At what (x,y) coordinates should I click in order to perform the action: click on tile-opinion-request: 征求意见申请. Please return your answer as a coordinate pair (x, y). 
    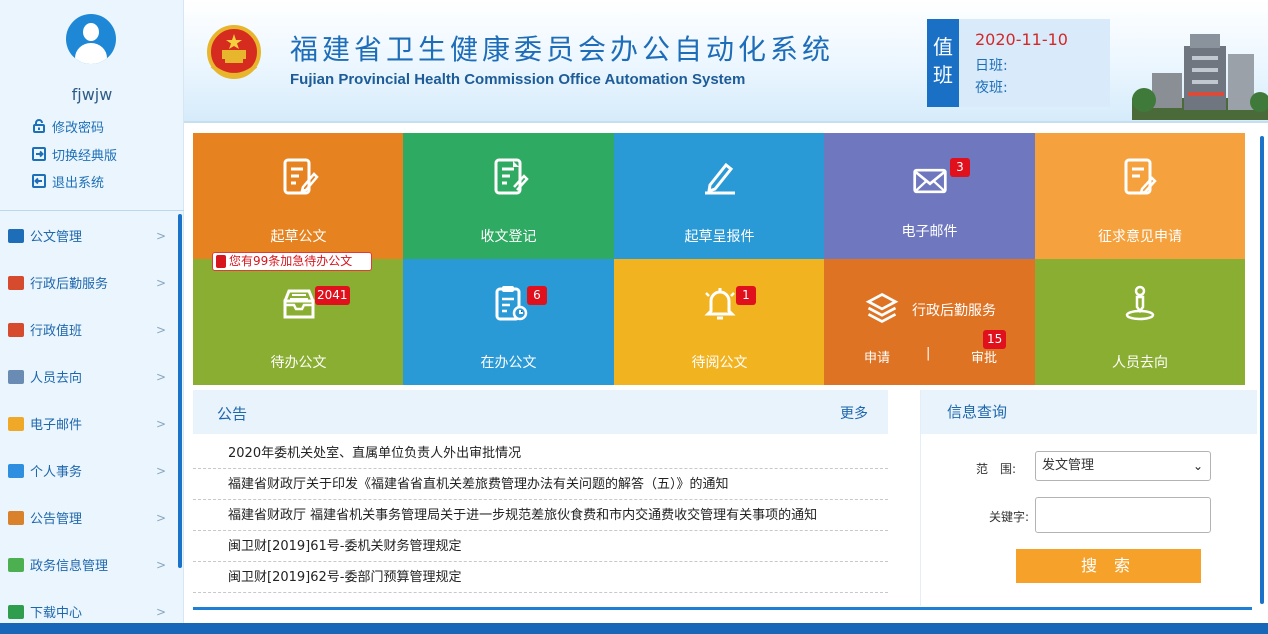
    Looking at the image, I should click on (1140, 196).